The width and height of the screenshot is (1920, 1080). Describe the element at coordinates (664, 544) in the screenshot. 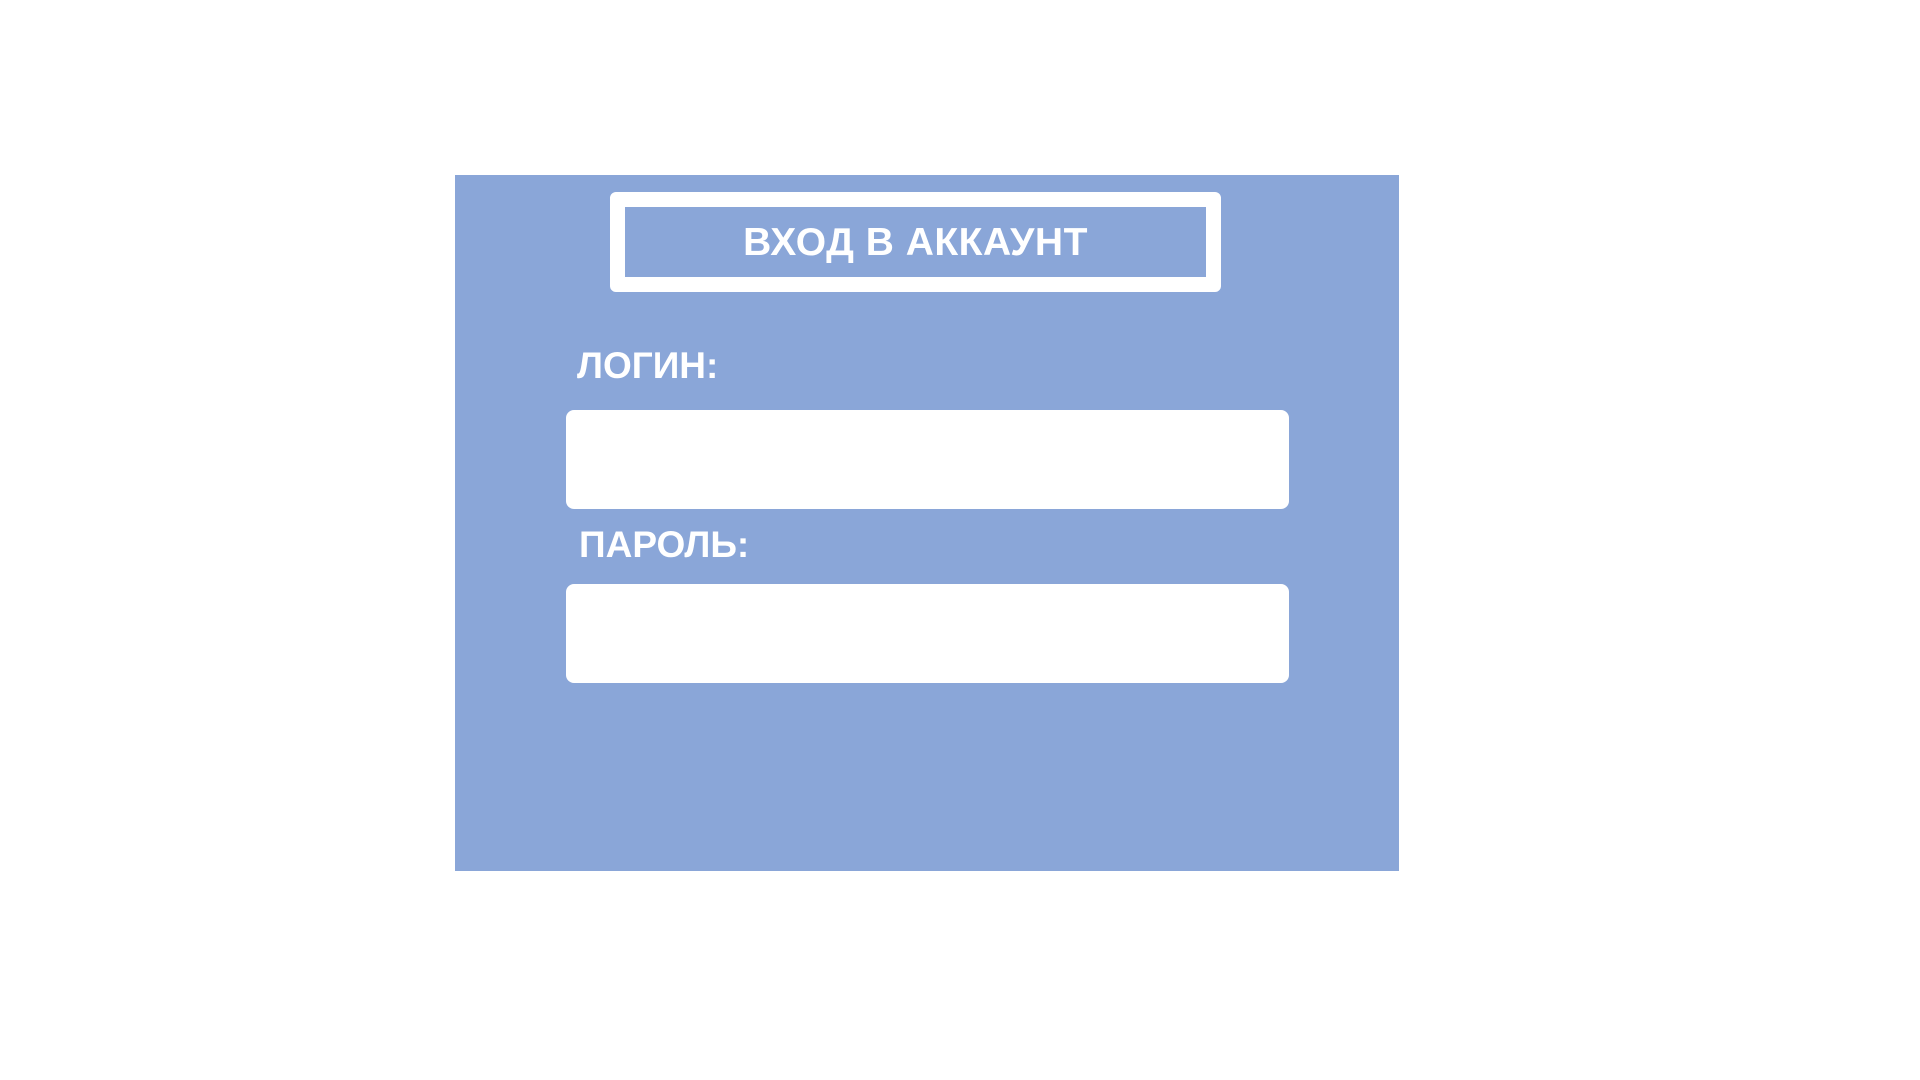

I see `password-label: ПАРОЛЬ:` at that location.